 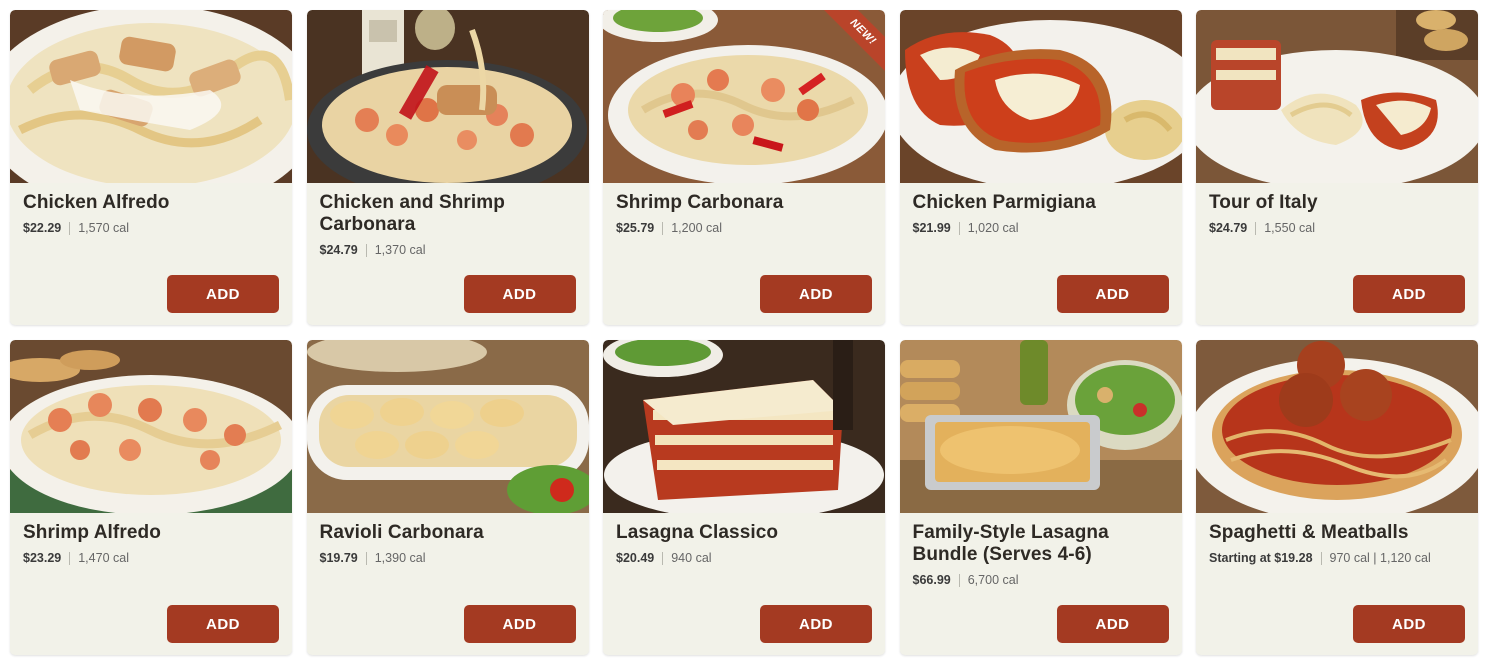 I want to click on menu-card-chicken-alfredo: Chicken Alfredo $22.29 1,570 cal ADD, so click(x=151, y=167).